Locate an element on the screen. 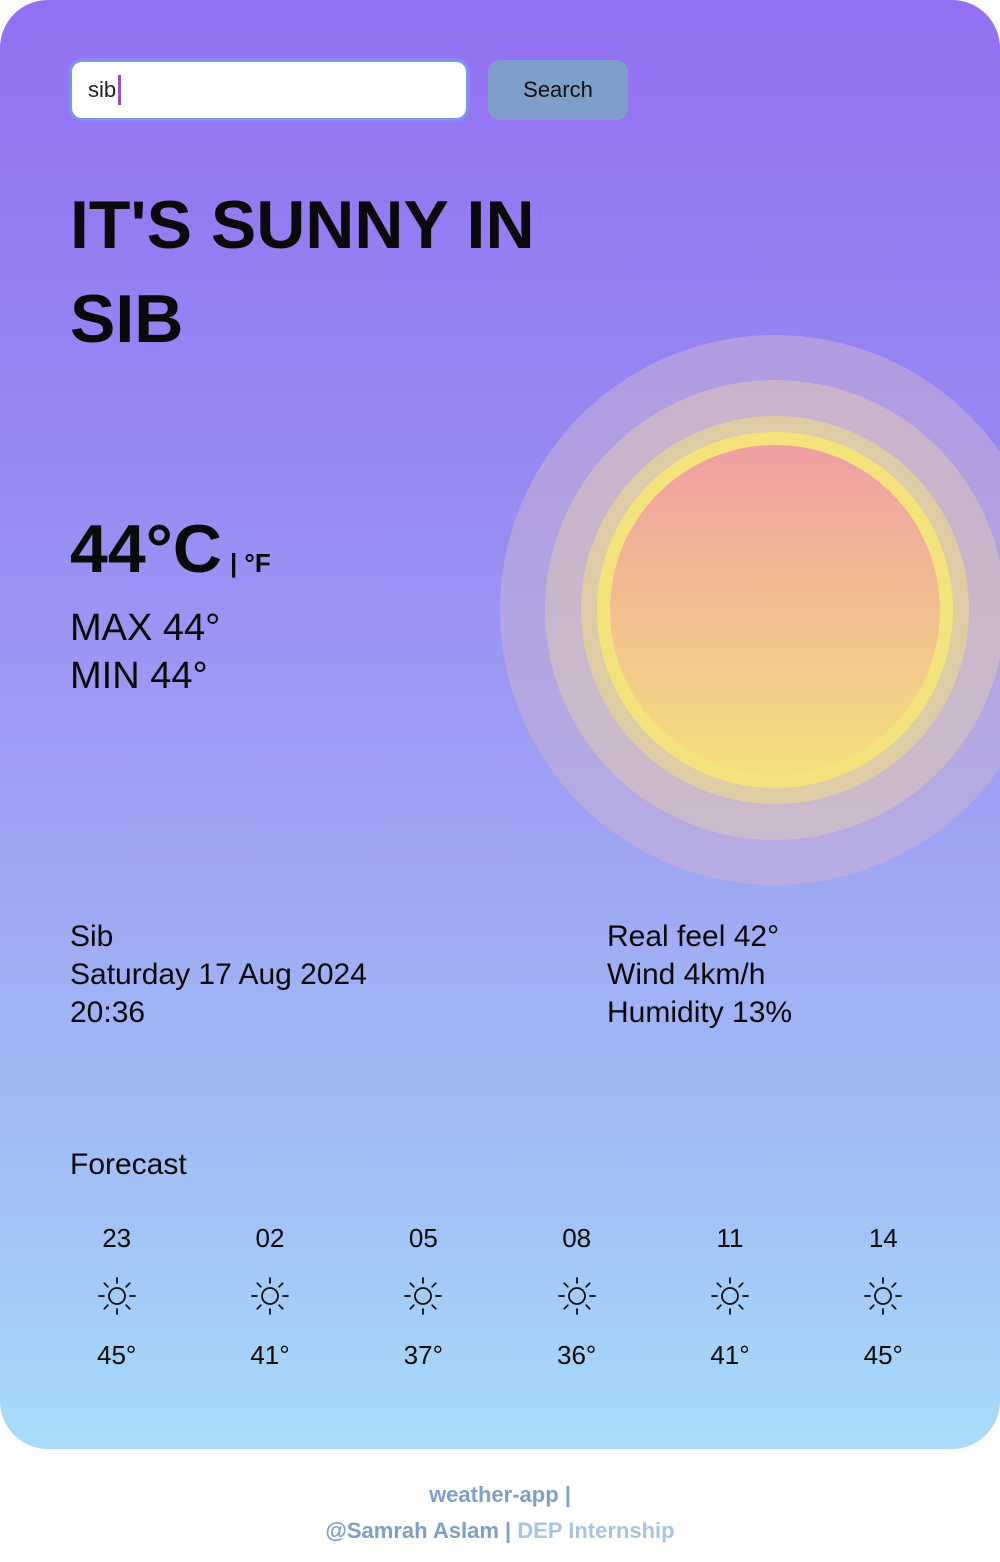 Image resolution: width=1000 pixels, height=1562 pixels. location-info: Sib Saturday 17 Aug 2024 20:36 is located at coordinates (218, 975).